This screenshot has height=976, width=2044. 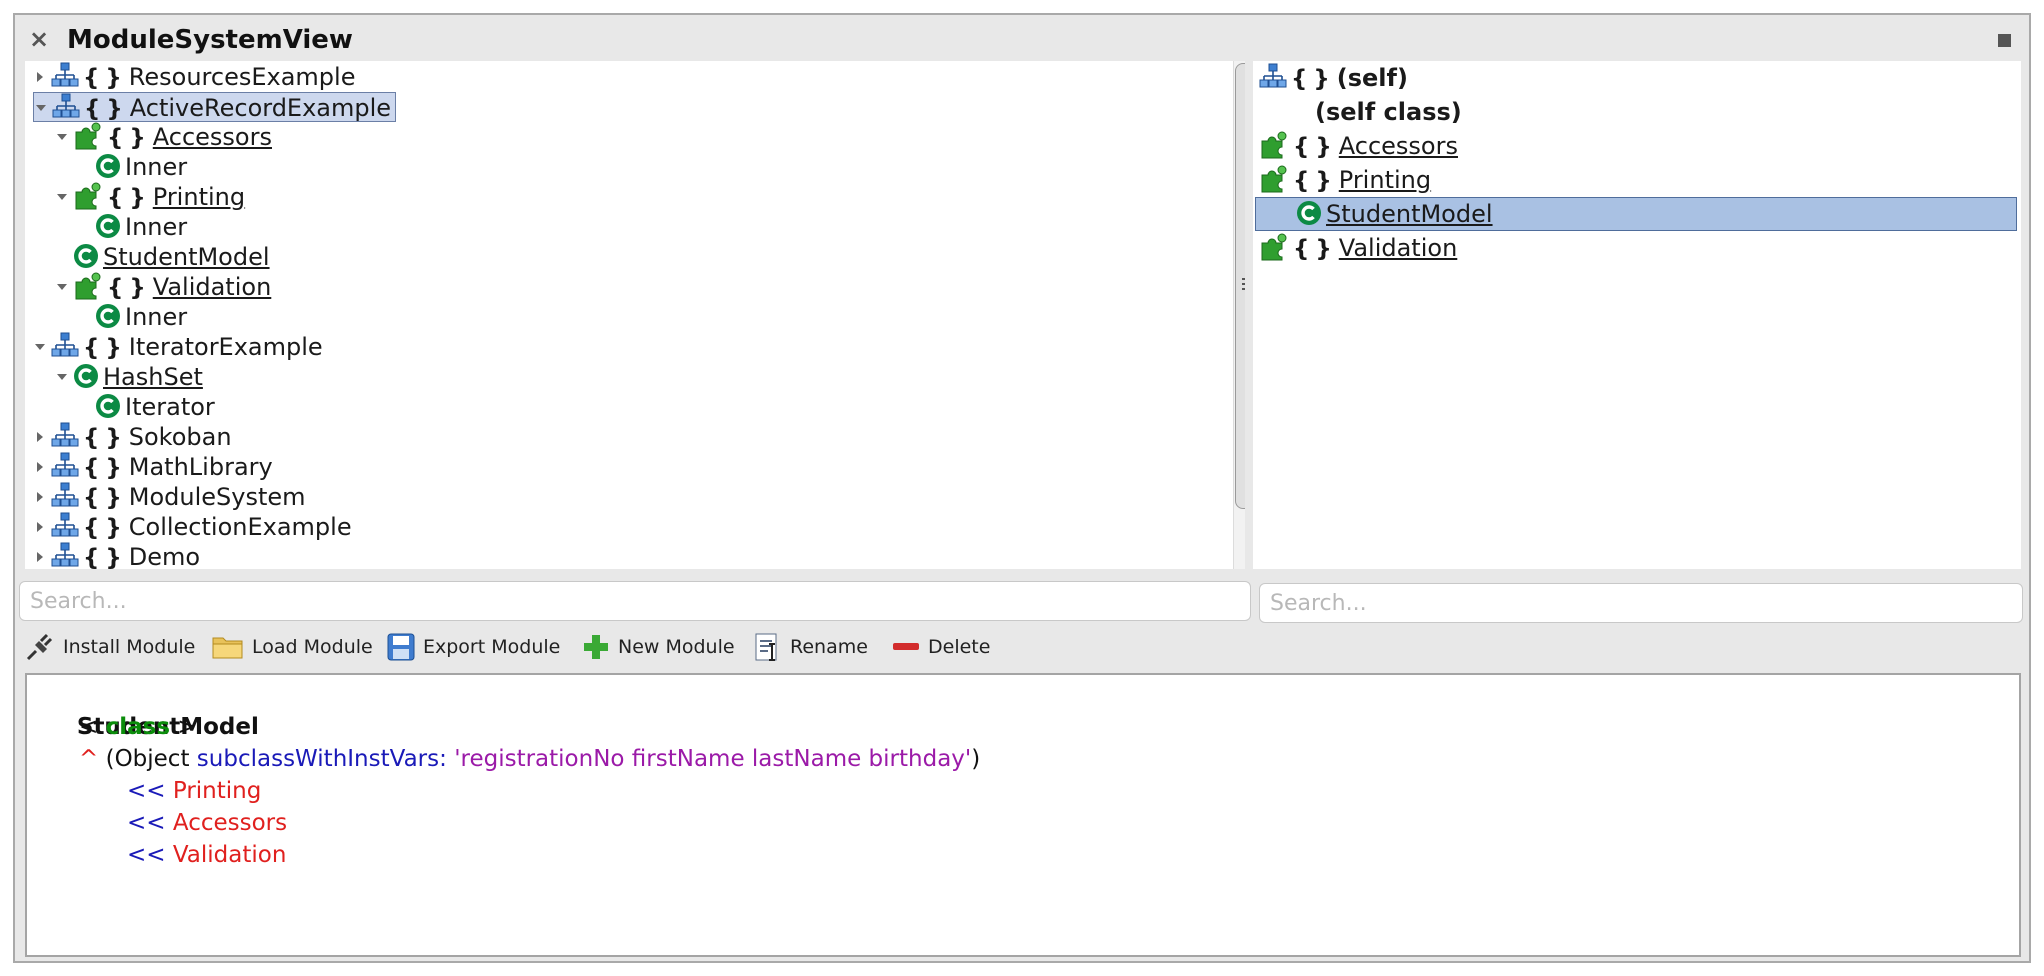 I want to click on tree-item-collectionexample: { } CollectionExample, so click(x=192, y=527).